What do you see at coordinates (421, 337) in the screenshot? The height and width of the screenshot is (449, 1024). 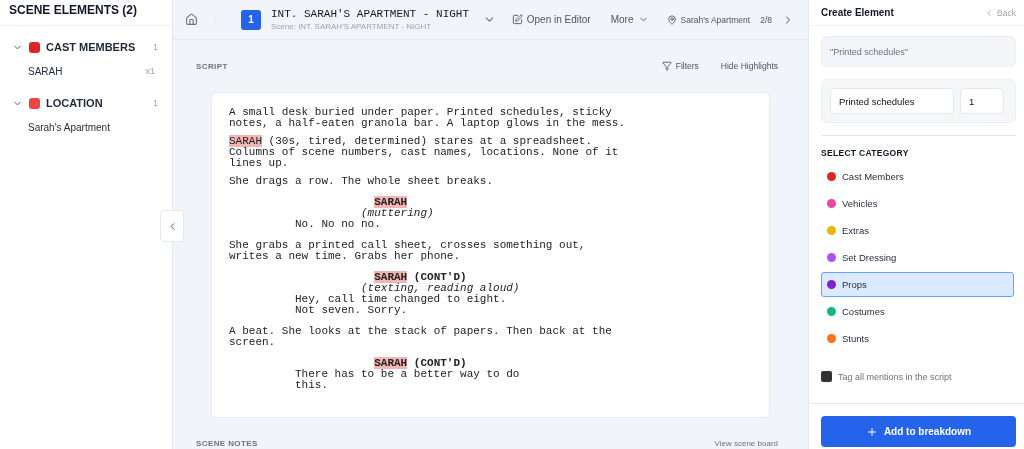 I see `action-text: A beat. She looks at the stack of papers. Then back at the screen.` at bounding box center [421, 337].